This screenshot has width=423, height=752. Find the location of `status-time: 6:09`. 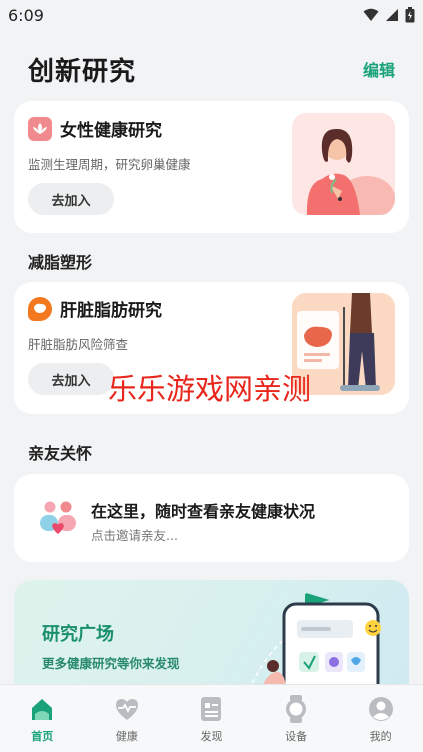

status-time: 6:09 is located at coordinates (26, 15).